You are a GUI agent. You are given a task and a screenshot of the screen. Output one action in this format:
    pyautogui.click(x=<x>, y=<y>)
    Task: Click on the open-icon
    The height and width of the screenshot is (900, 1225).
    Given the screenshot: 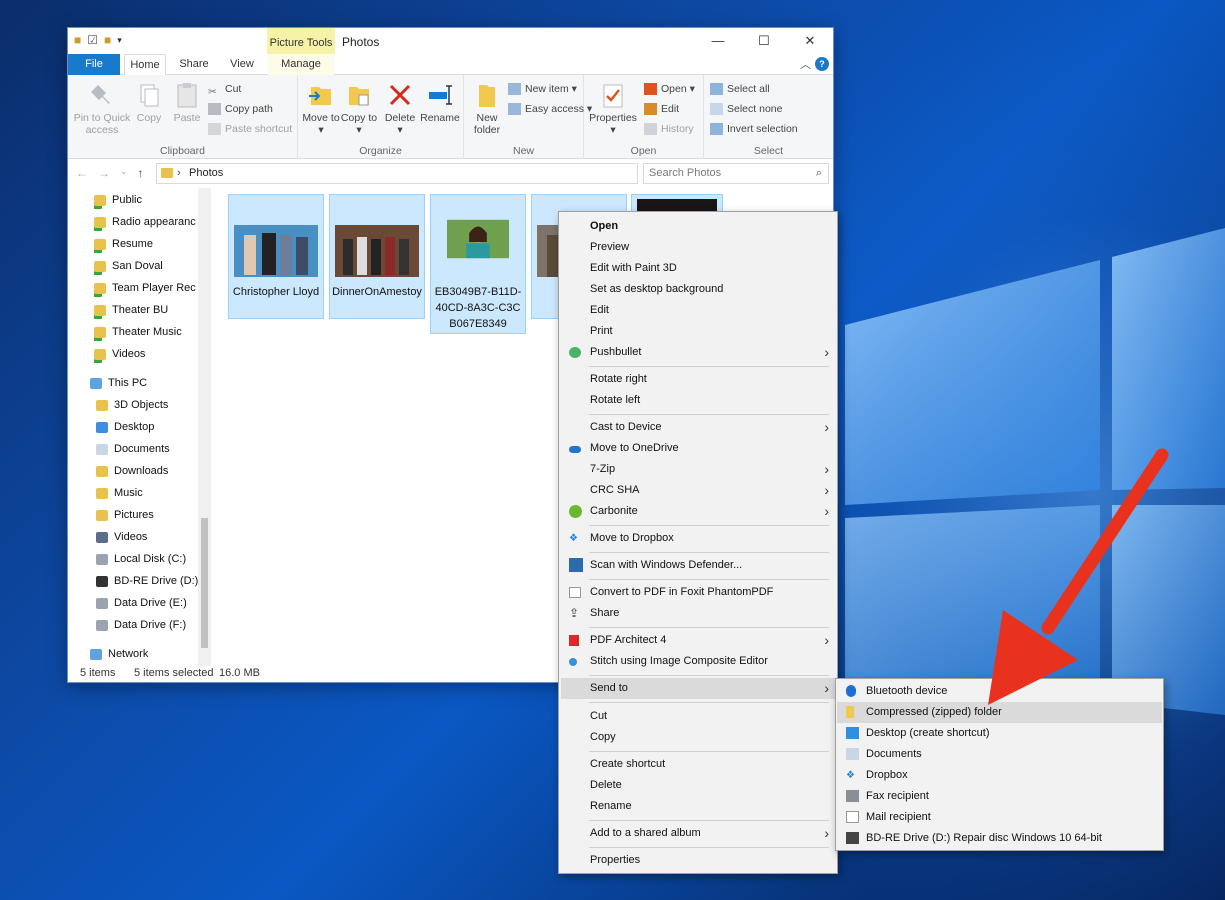 What is the action you would take?
    pyautogui.click(x=650, y=89)
    